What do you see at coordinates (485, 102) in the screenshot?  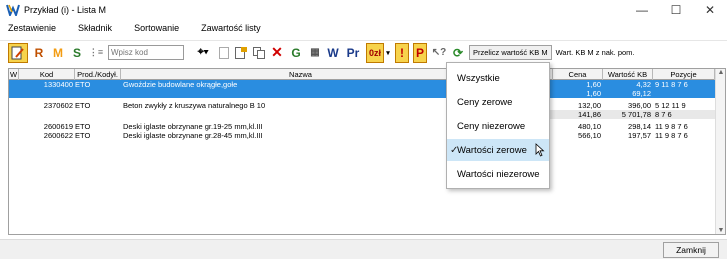 I see `dropdown-item-label: Ceny zerowe` at bounding box center [485, 102].